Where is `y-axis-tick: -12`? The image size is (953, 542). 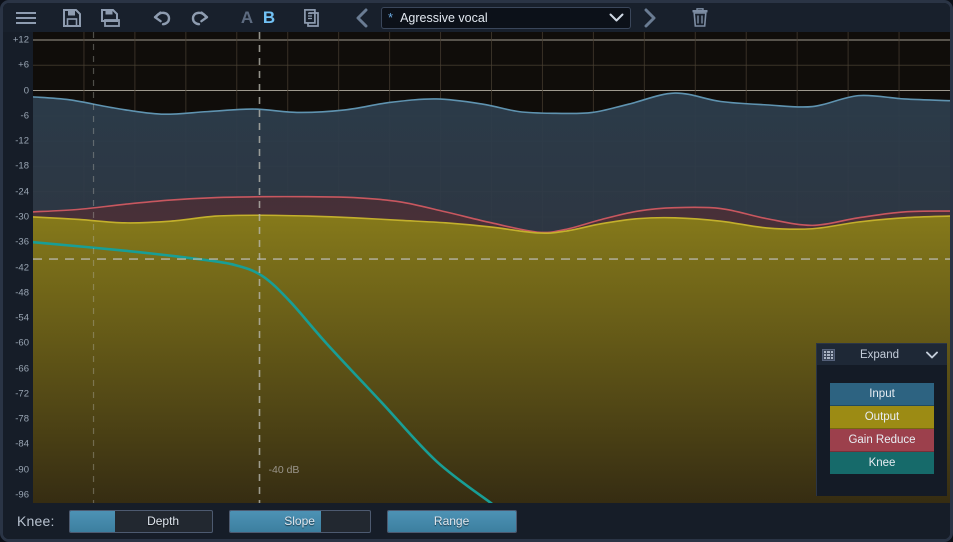 y-axis-tick: -12 is located at coordinates (22, 141).